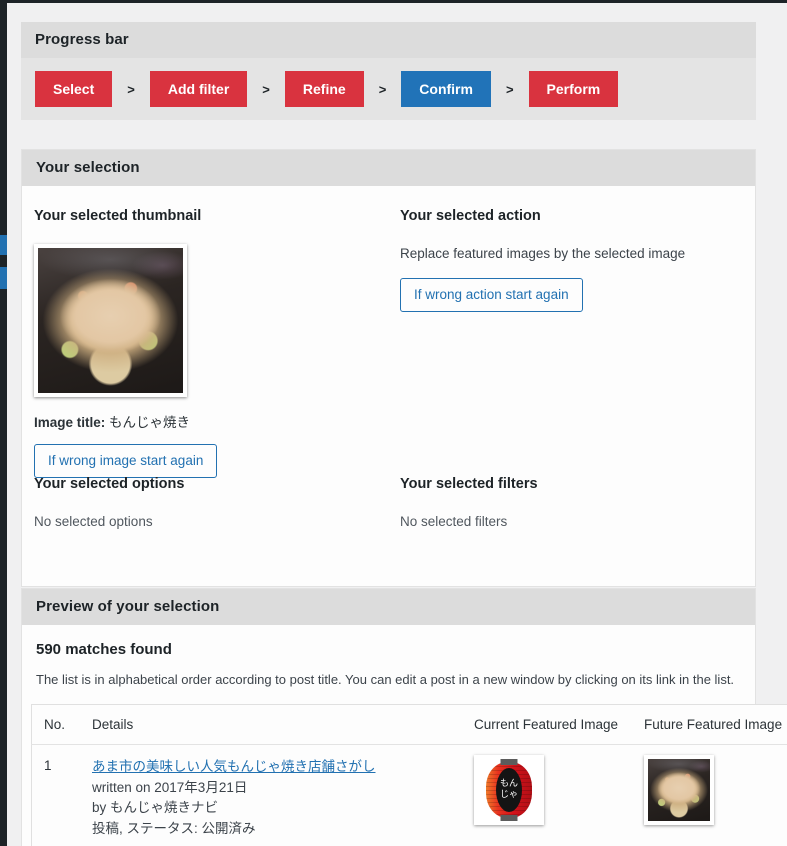 This screenshot has width=787, height=846. I want to click on row-number-cell: 1, so click(58, 795).